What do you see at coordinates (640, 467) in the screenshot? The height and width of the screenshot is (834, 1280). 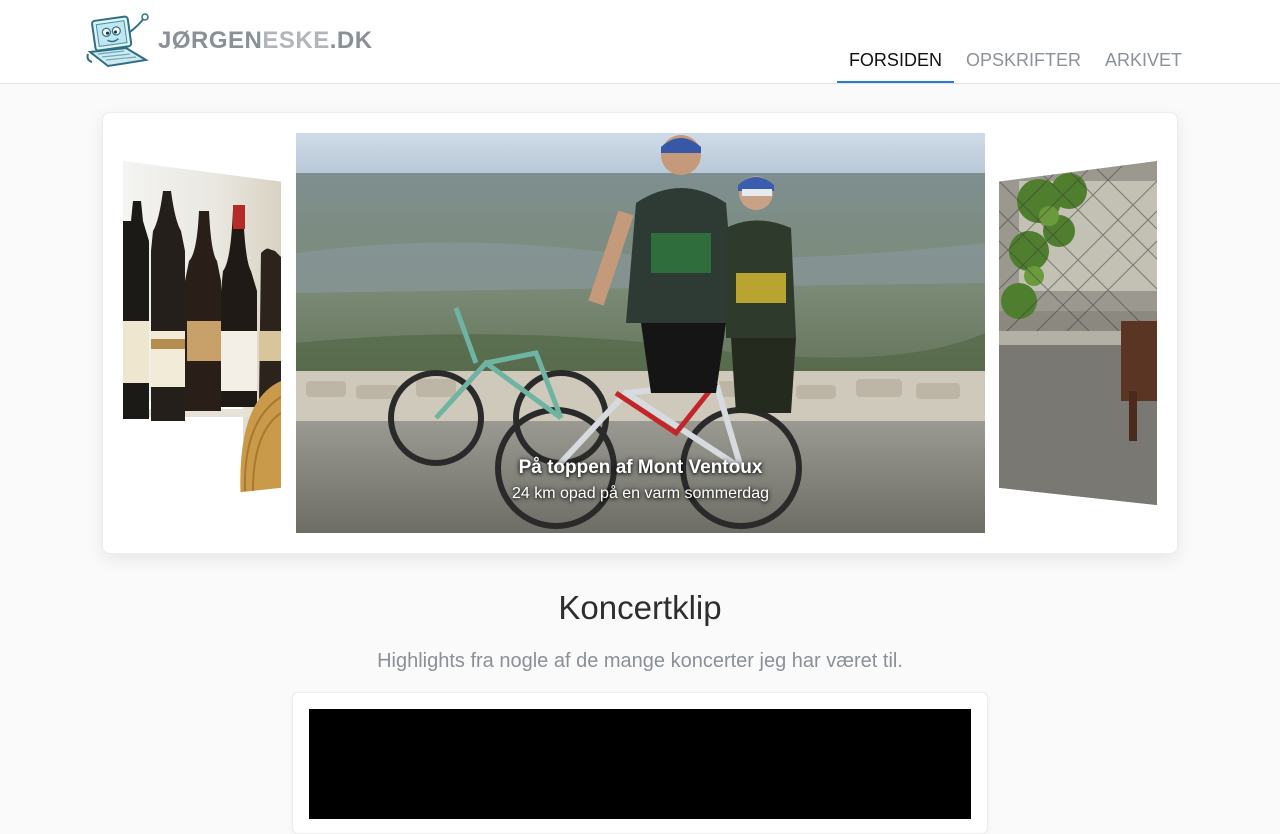 I see `carousel-caption-title: På toppen af Mont Ventoux` at bounding box center [640, 467].